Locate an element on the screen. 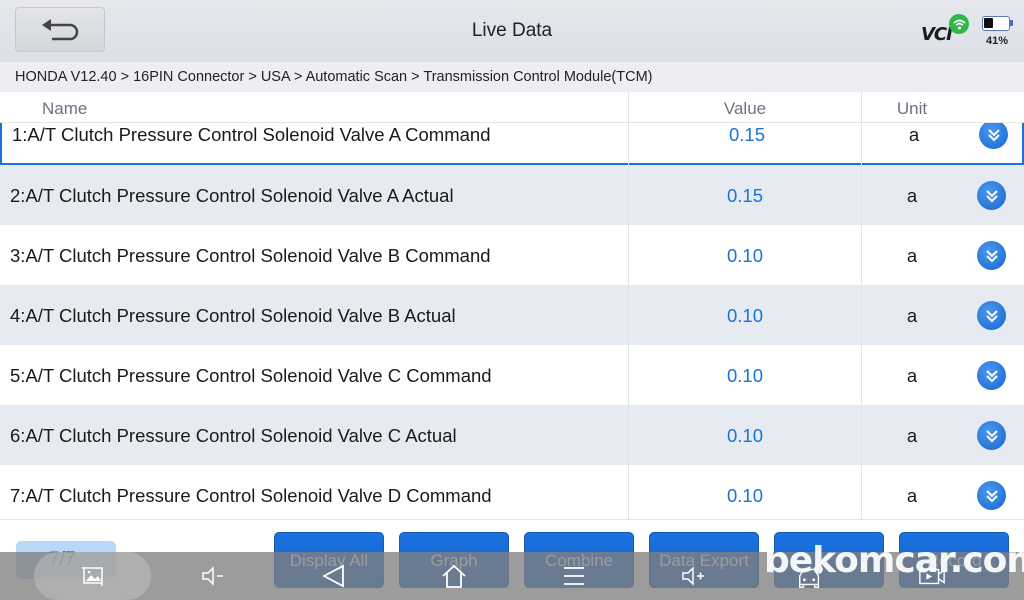 The height and width of the screenshot is (600, 1024). page-title: Live Data is located at coordinates (512, 30).